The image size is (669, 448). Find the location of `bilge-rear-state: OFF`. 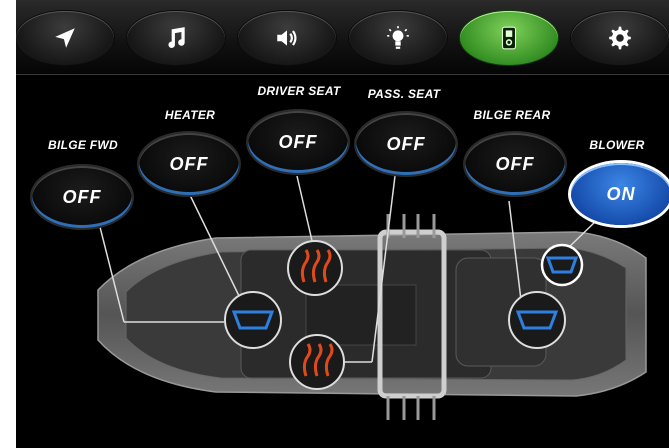

bilge-rear-state: OFF is located at coordinates (515, 163).